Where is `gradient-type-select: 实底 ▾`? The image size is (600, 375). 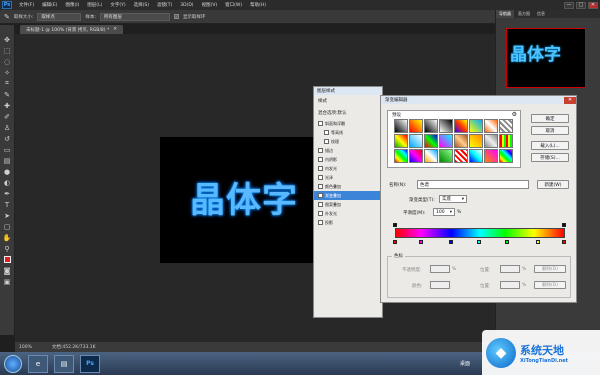 gradient-type-select: 实底 ▾ is located at coordinates (453, 199).